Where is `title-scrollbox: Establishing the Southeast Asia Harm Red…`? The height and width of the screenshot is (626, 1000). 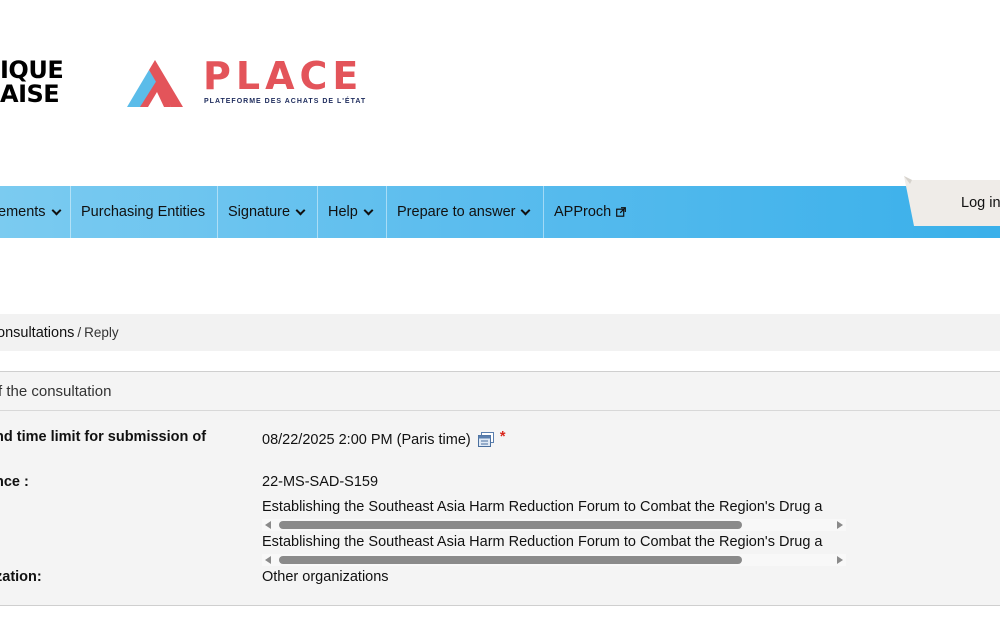 title-scrollbox: Establishing the Southeast Asia Harm Red… is located at coordinates (554, 517).